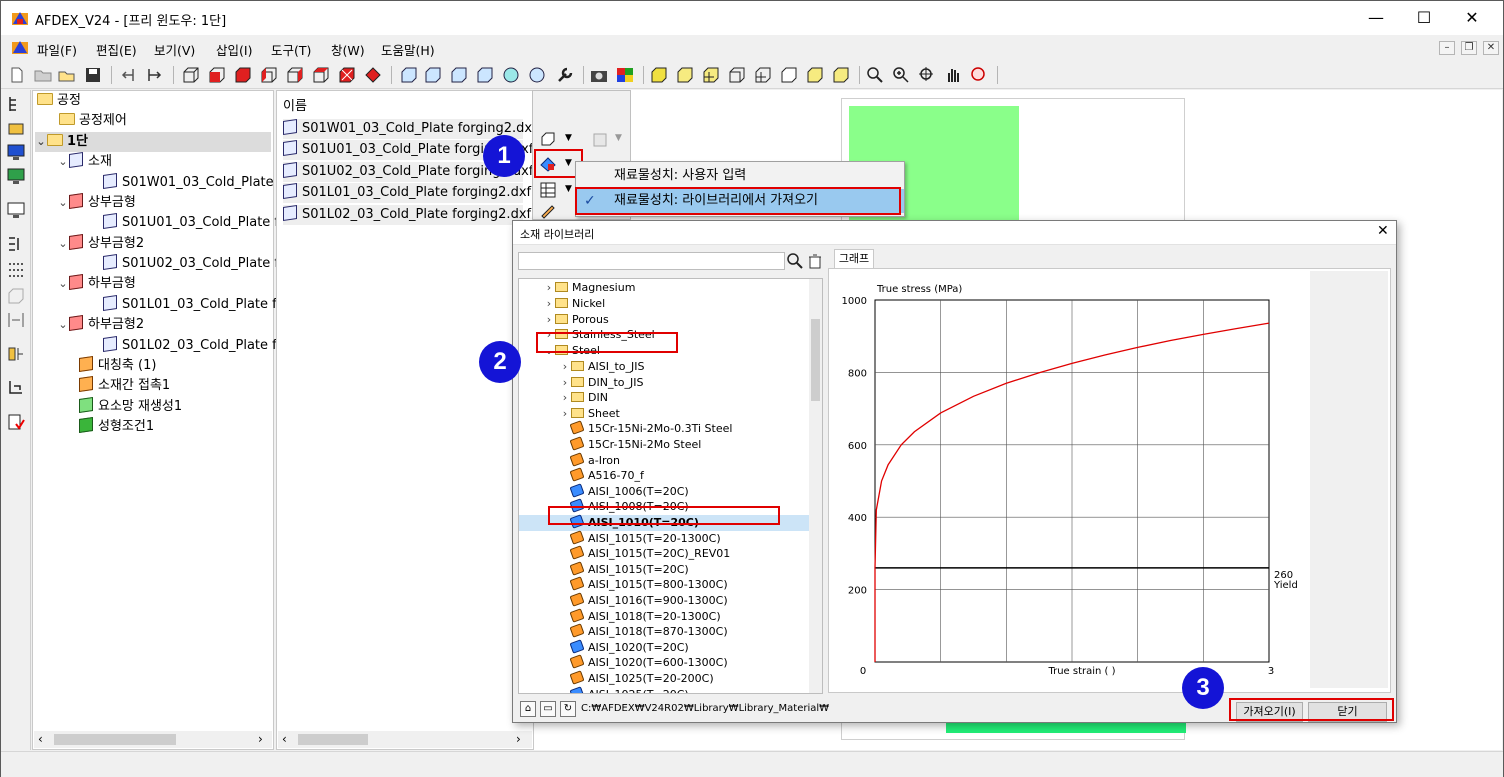  I want to click on geometry-icon, so click(548, 140).